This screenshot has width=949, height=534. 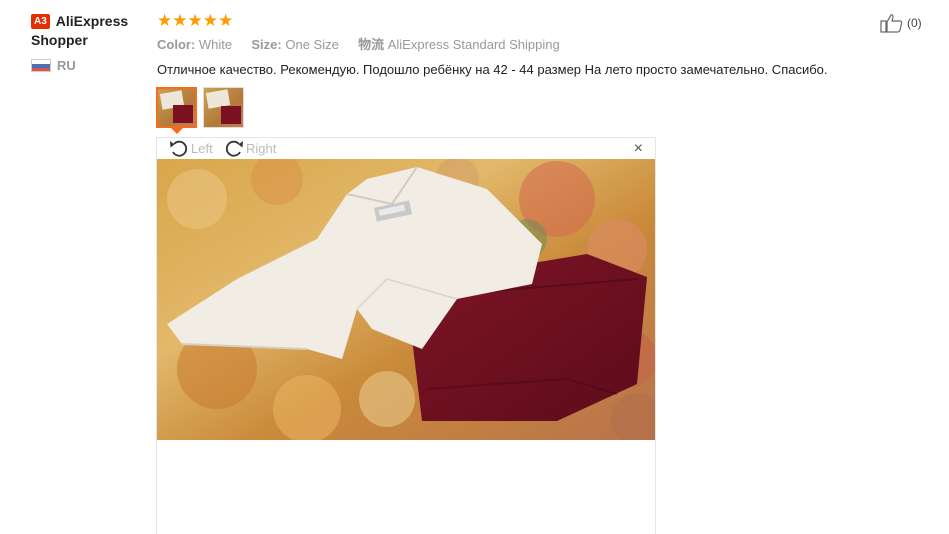 What do you see at coordinates (638, 149) in the screenshot?
I see `close-viewer-button: ×` at bounding box center [638, 149].